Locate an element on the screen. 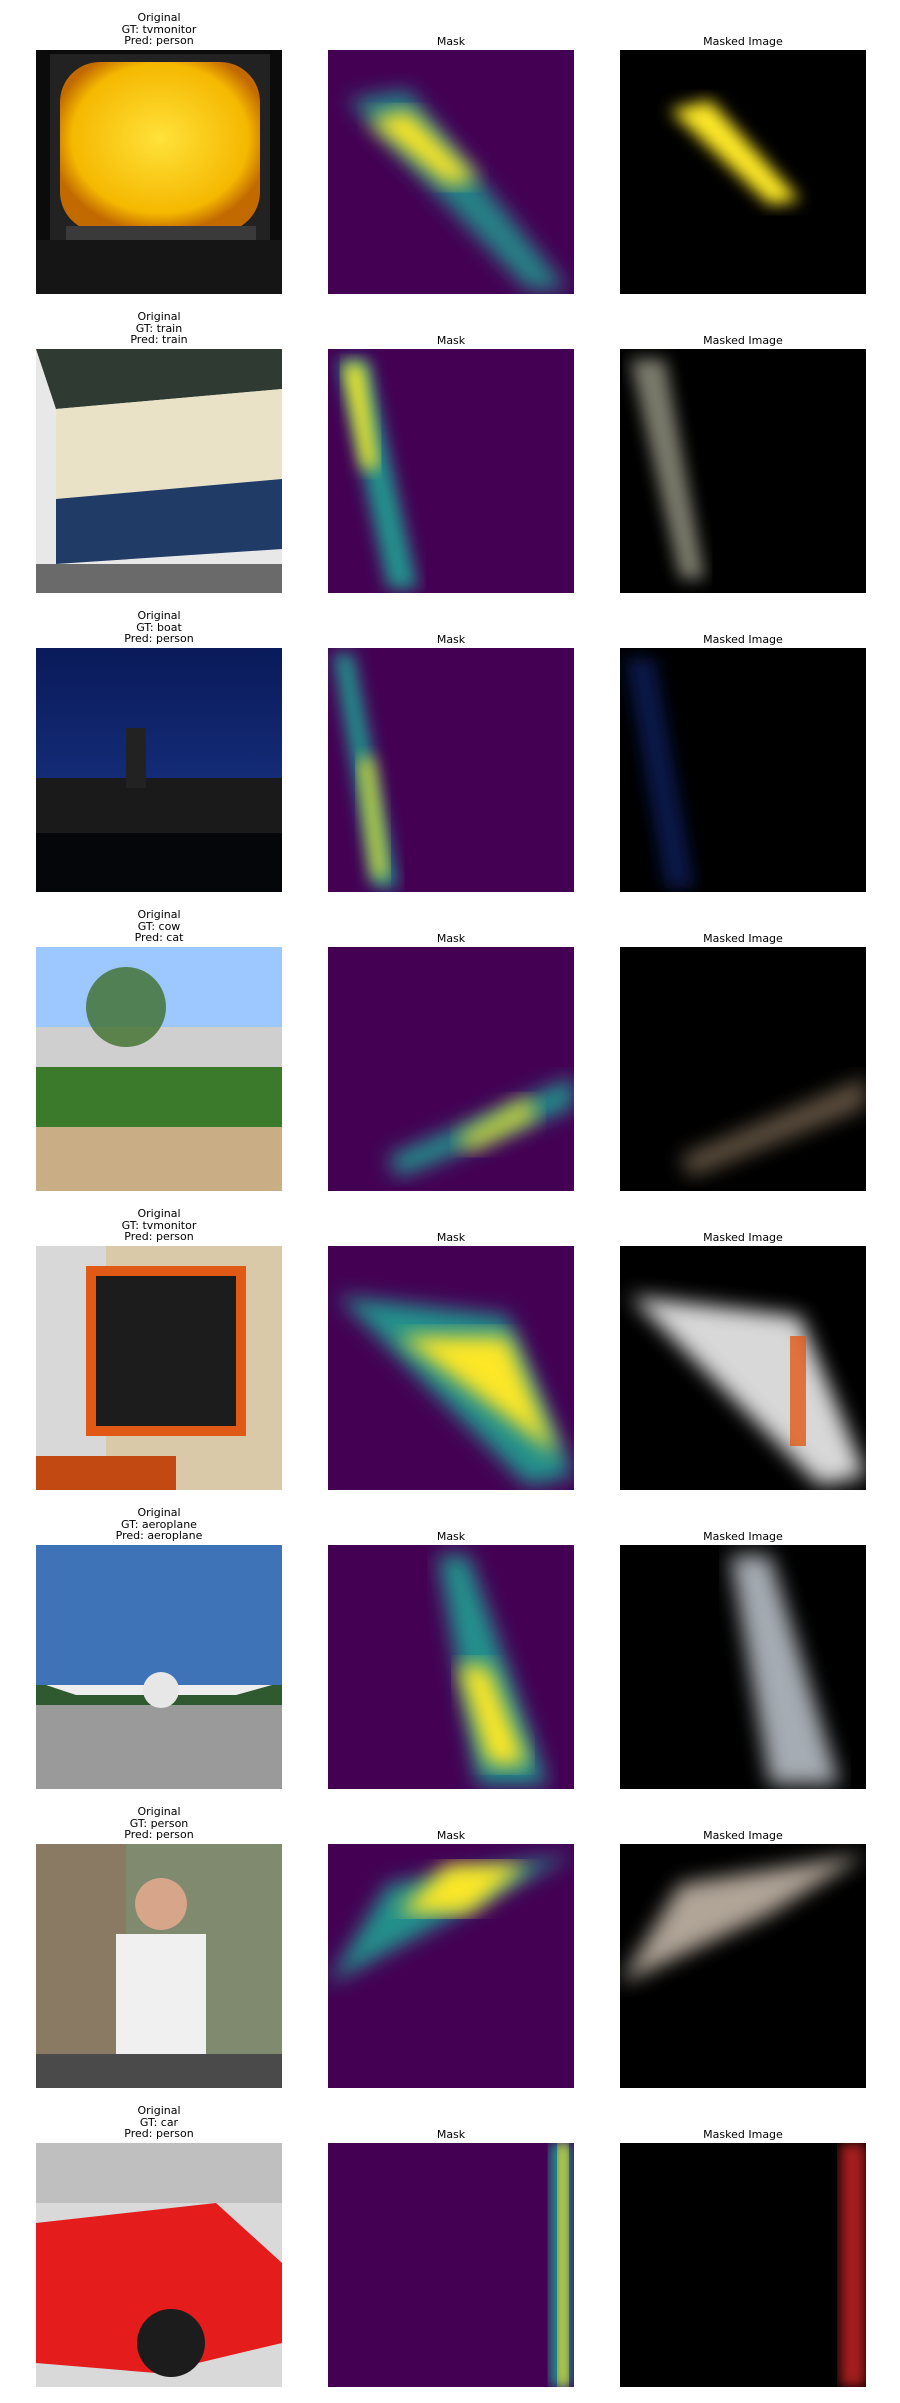 The image size is (900, 2403). original-title: Original GT: car Pred: person is located at coordinates (159, 2122).